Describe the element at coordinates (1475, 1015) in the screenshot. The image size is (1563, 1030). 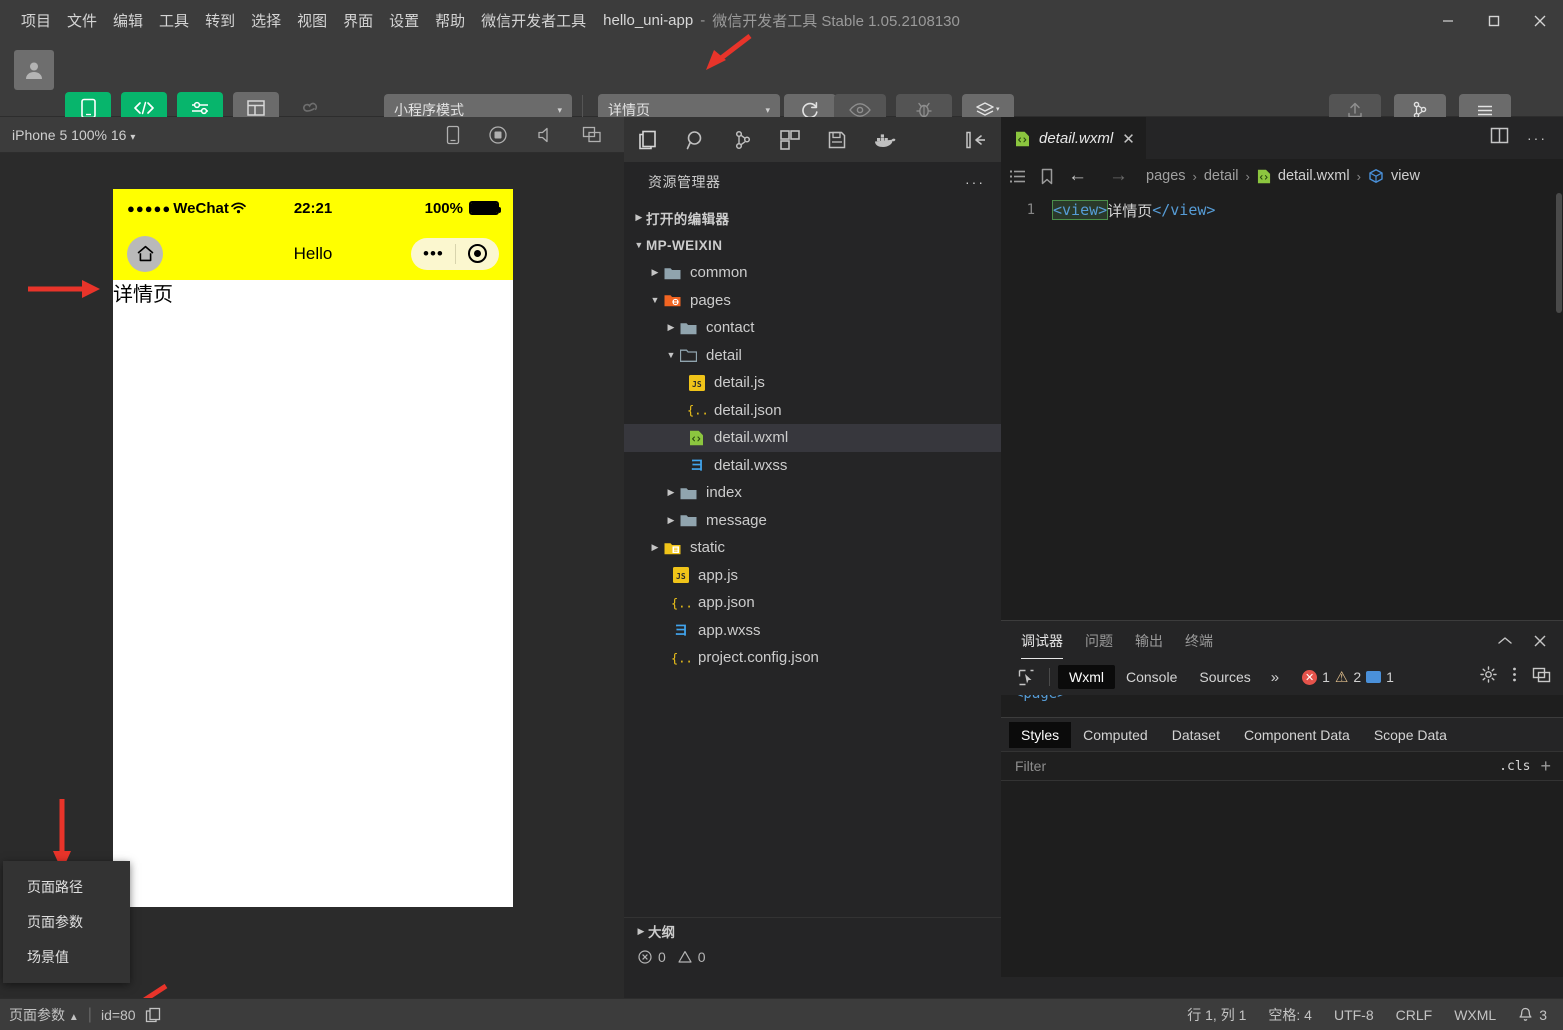
I see `language-mode: WXML` at that location.